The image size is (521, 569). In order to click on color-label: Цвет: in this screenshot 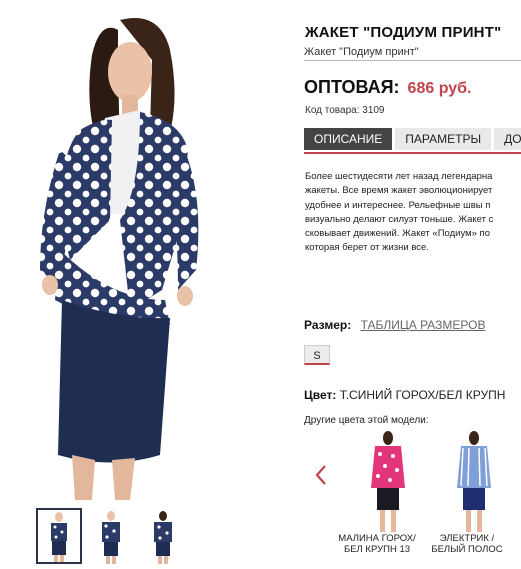, I will do `click(320, 395)`.